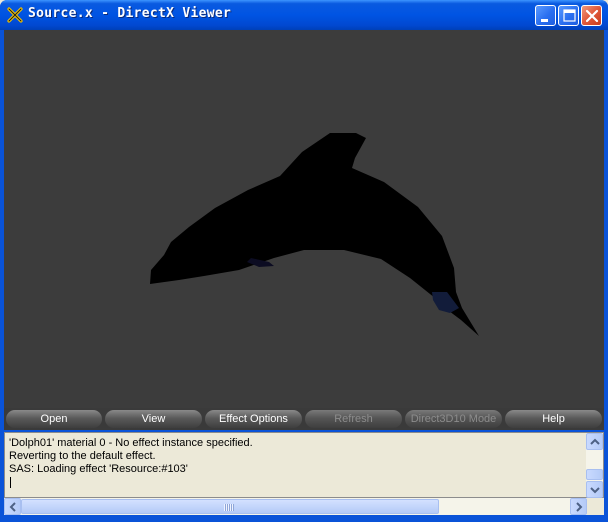  I want to click on minimize-button, so click(545, 15).